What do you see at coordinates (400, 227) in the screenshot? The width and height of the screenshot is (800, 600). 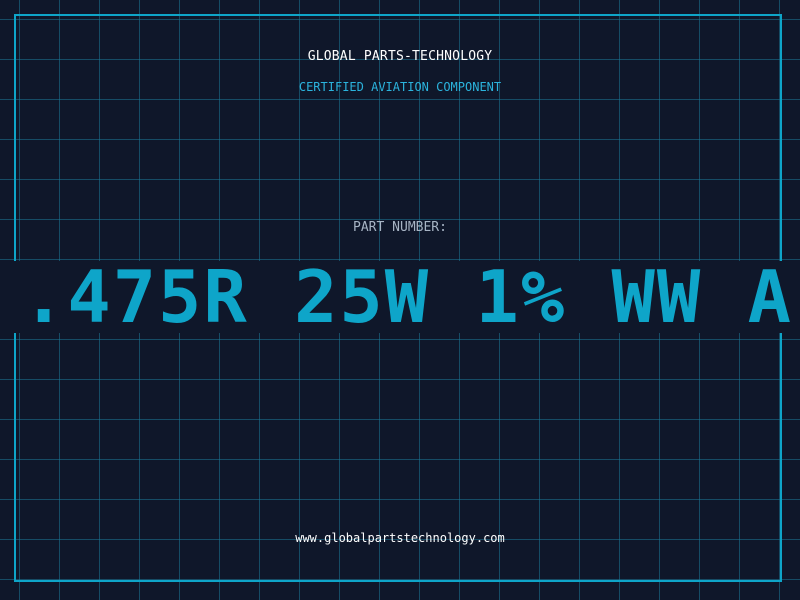 I see `part-number-label: PART NUMBER:` at bounding box center [400, 227].